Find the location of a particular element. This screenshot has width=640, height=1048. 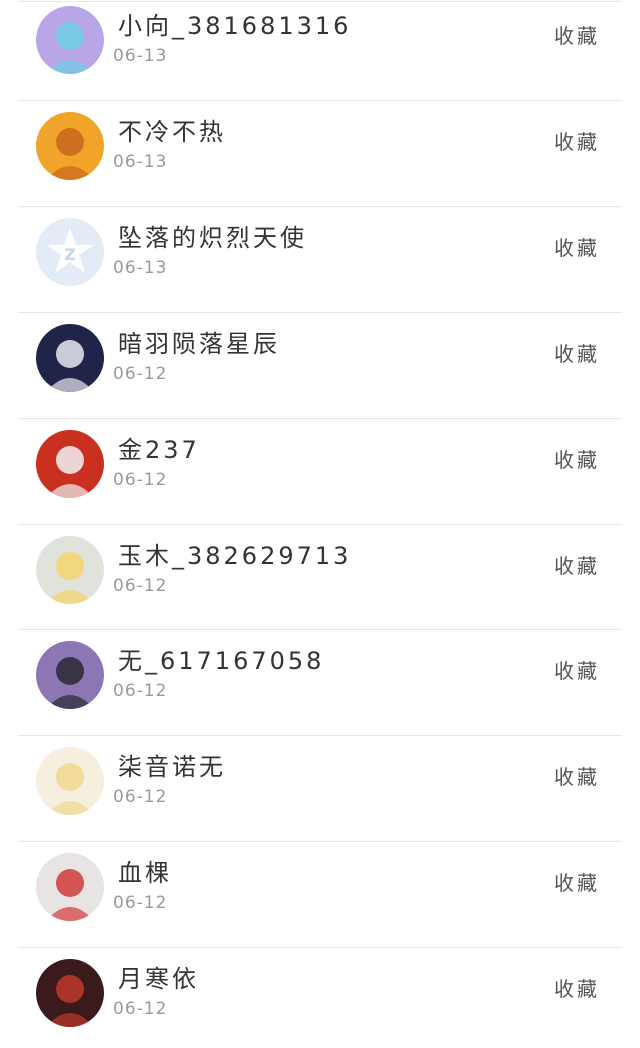

list-item: 血棵 06-12 收藏 is located at coordinates (320, 894).